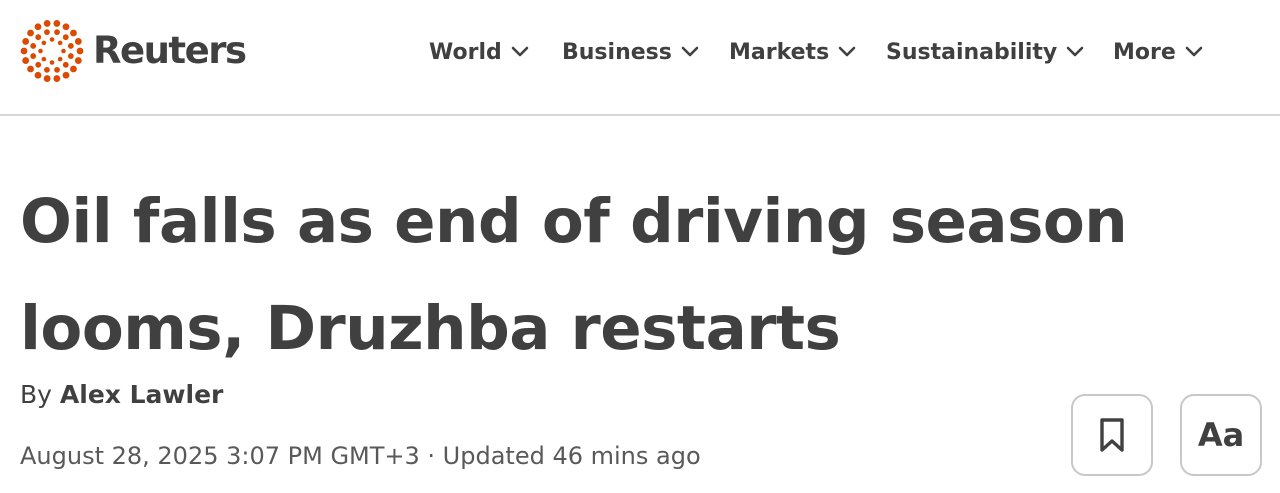  I want to click on nav-item-world: World, so click(479, 52).